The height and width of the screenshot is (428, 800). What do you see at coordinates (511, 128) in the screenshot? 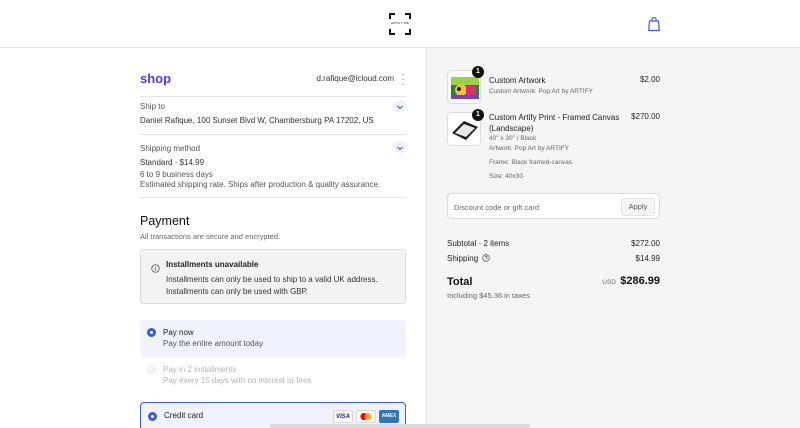
I see `item-name: (Landscape)` at bounding box center [511, 128].